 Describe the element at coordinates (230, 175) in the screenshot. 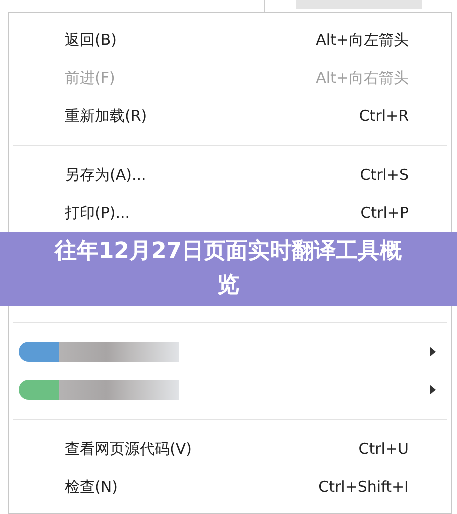

I see `menu-item: 另存为(A)... Ctrl+S` at that location.